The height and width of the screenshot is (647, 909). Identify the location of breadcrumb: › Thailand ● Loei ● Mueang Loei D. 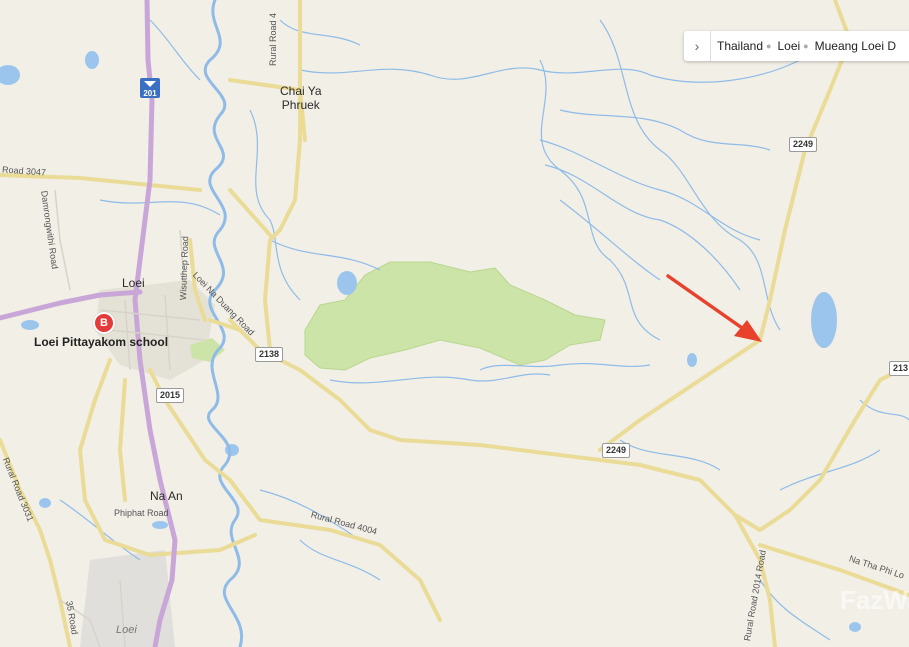
(796, 46).